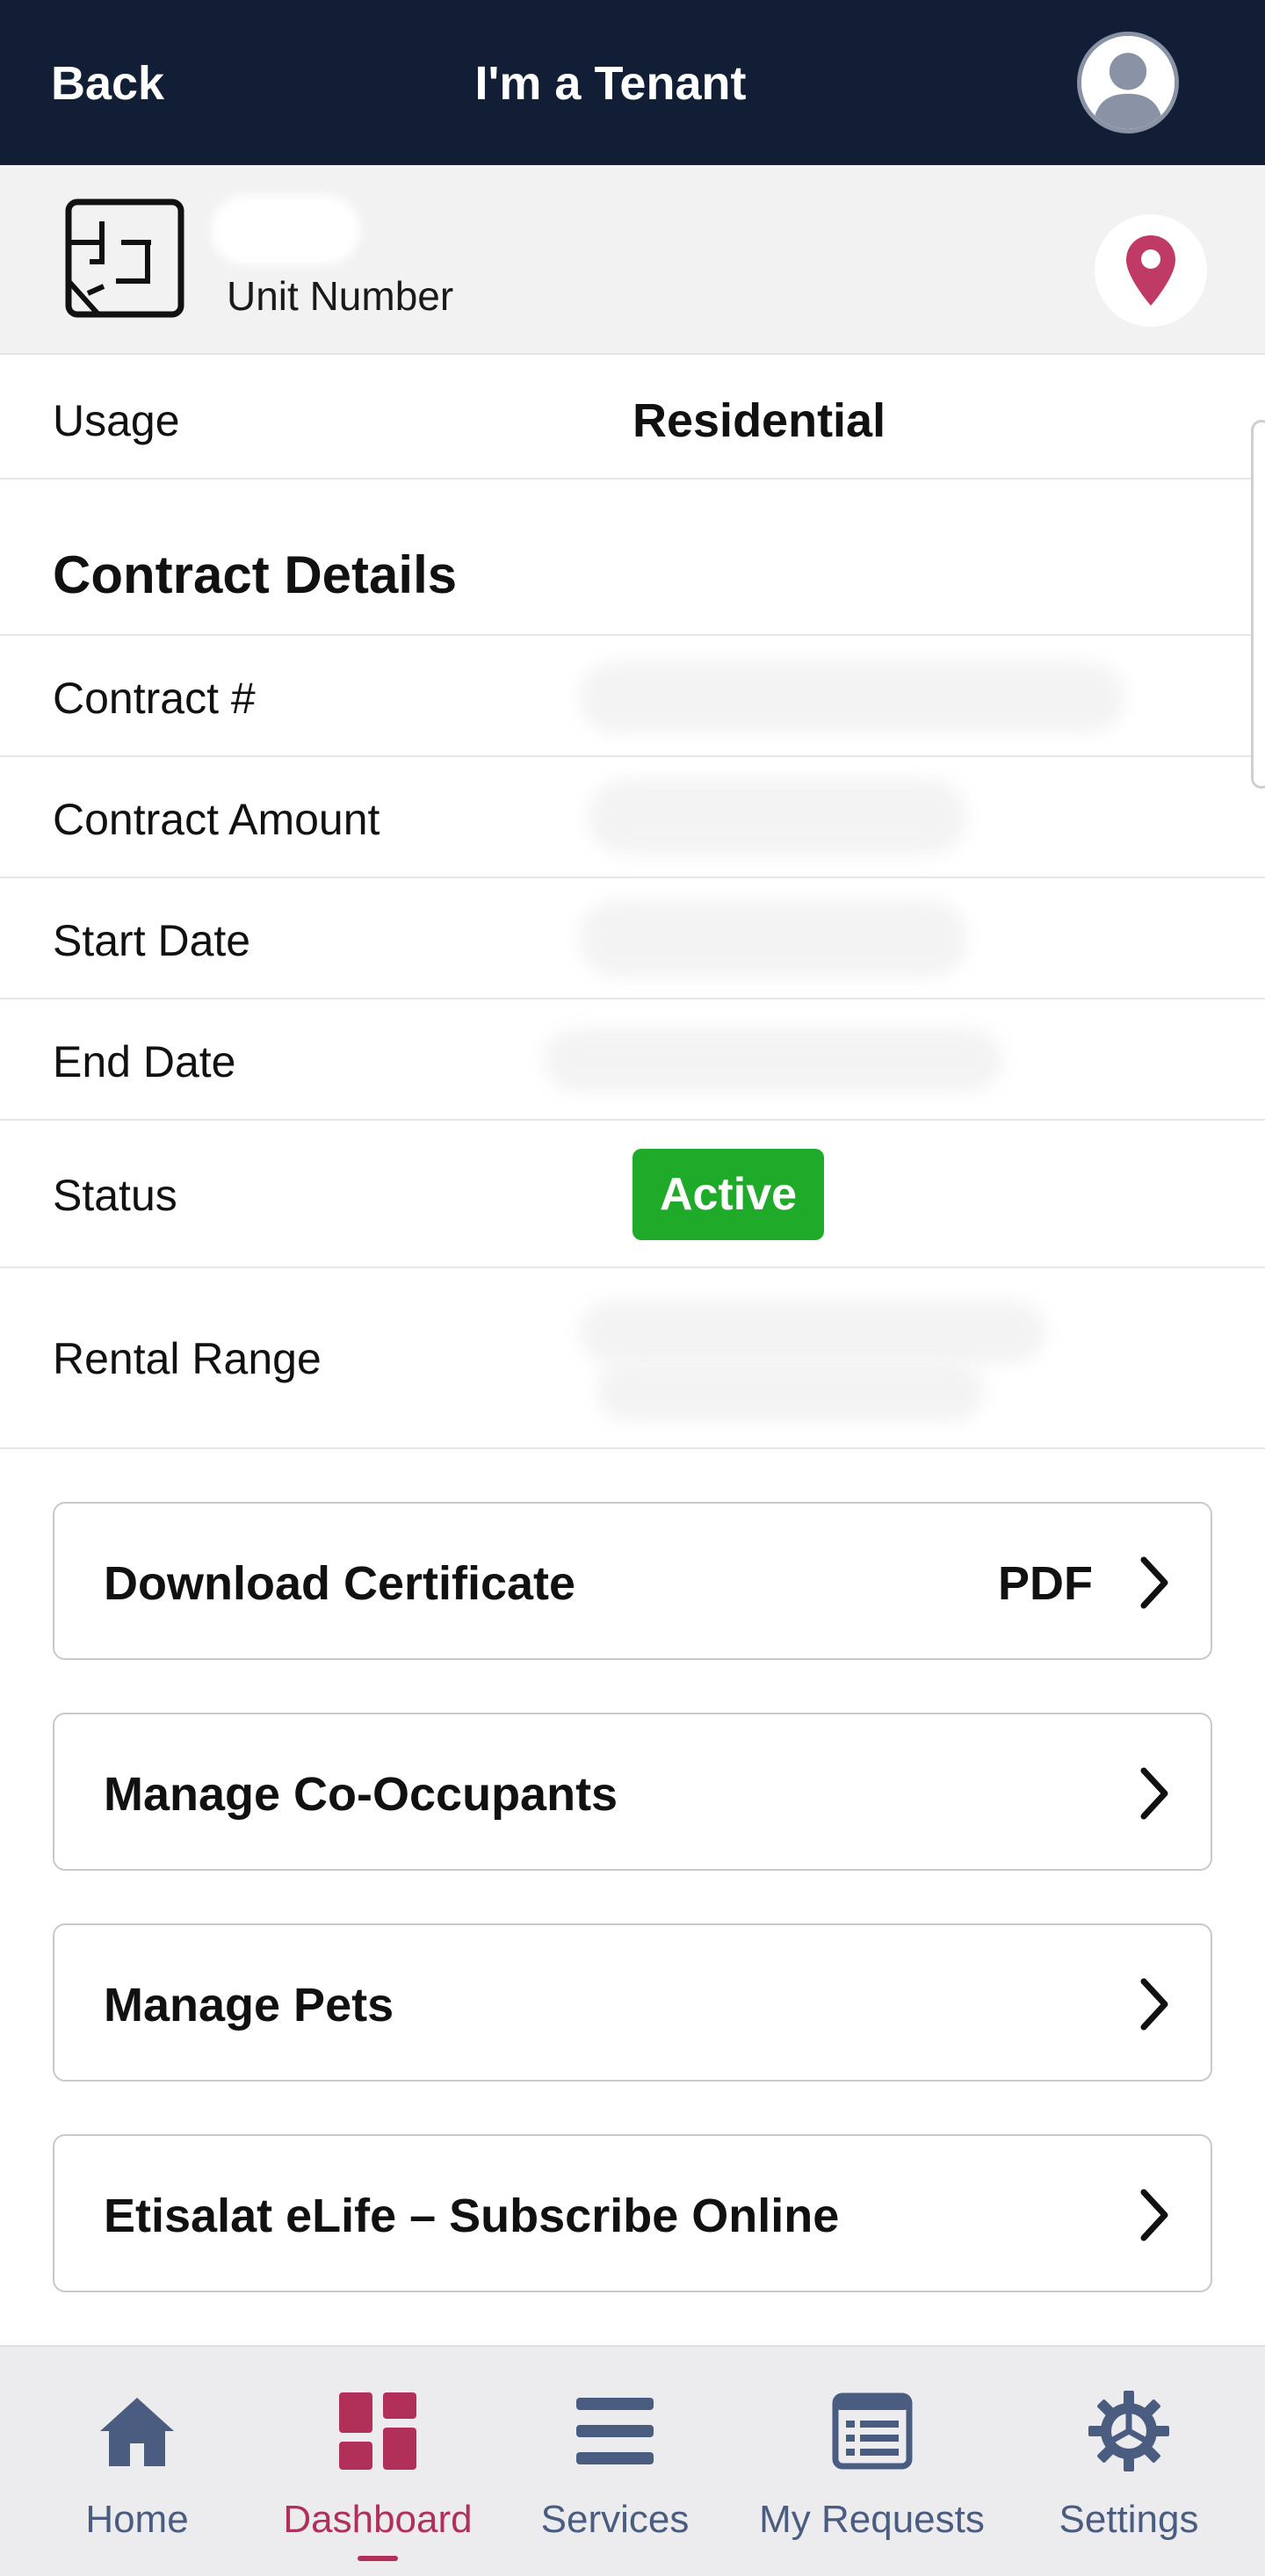  I want to click on home-icon, so click(137, 2432).